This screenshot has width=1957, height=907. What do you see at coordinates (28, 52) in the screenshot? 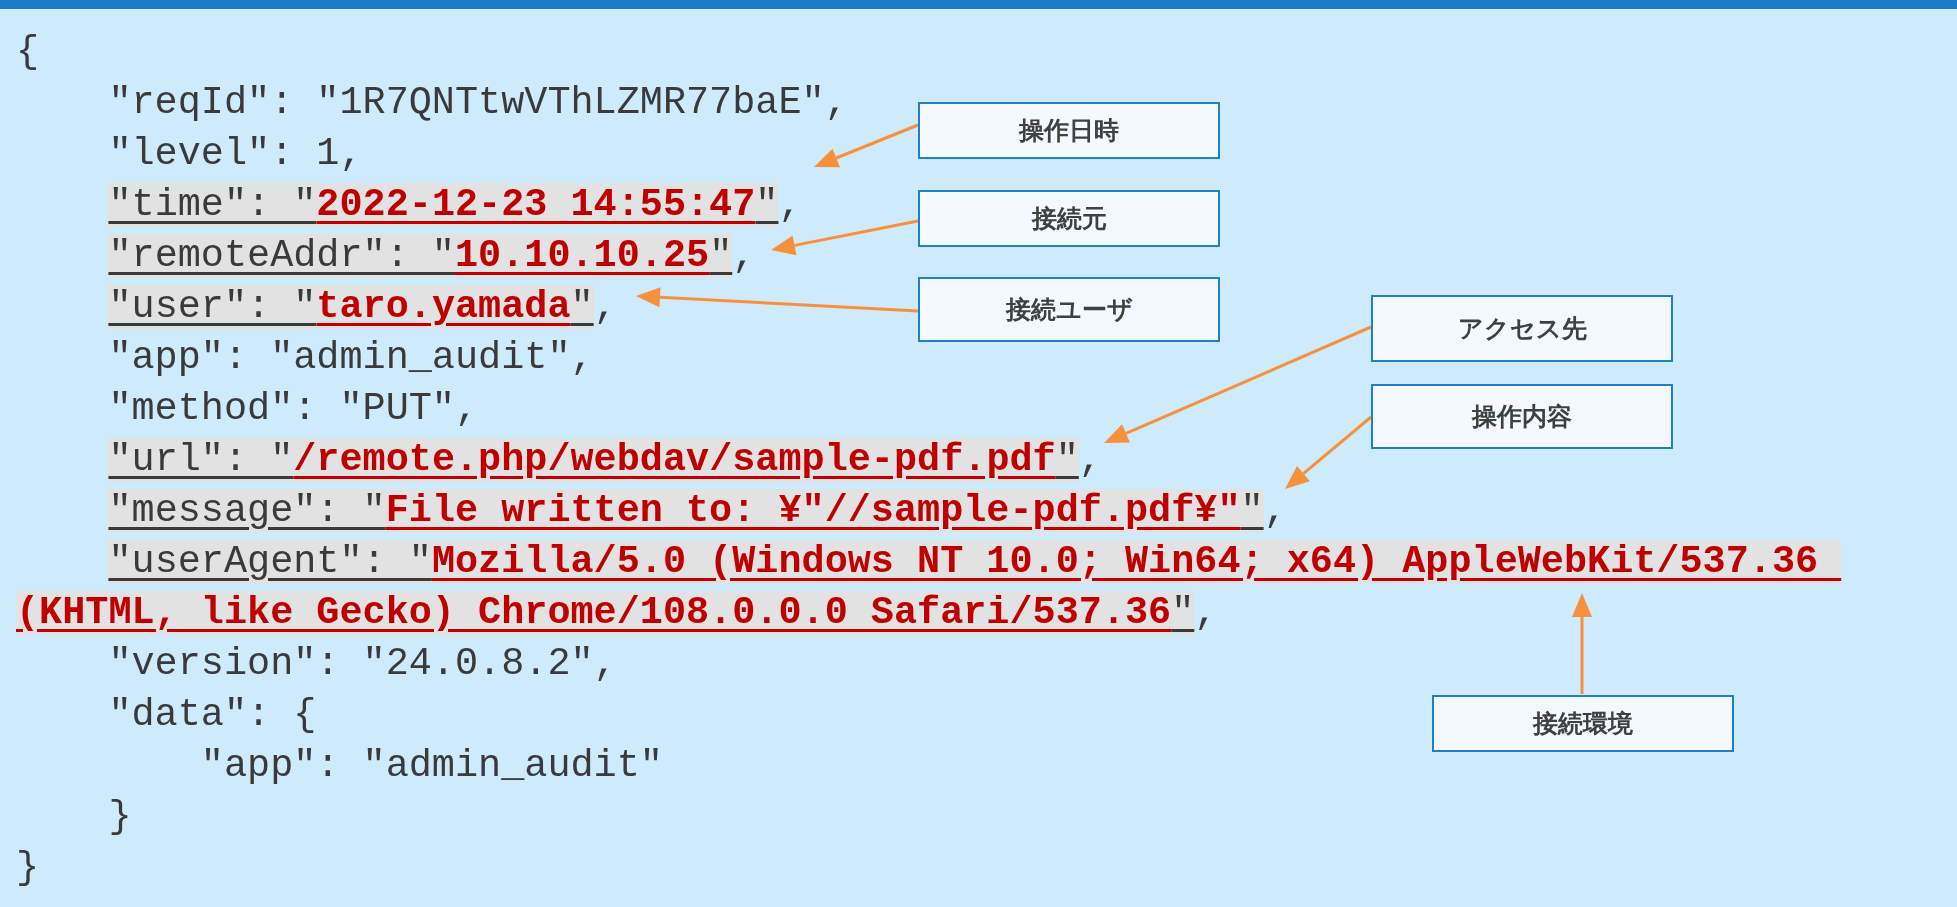
I see `code-line: {` at bounding box center [28, 52].